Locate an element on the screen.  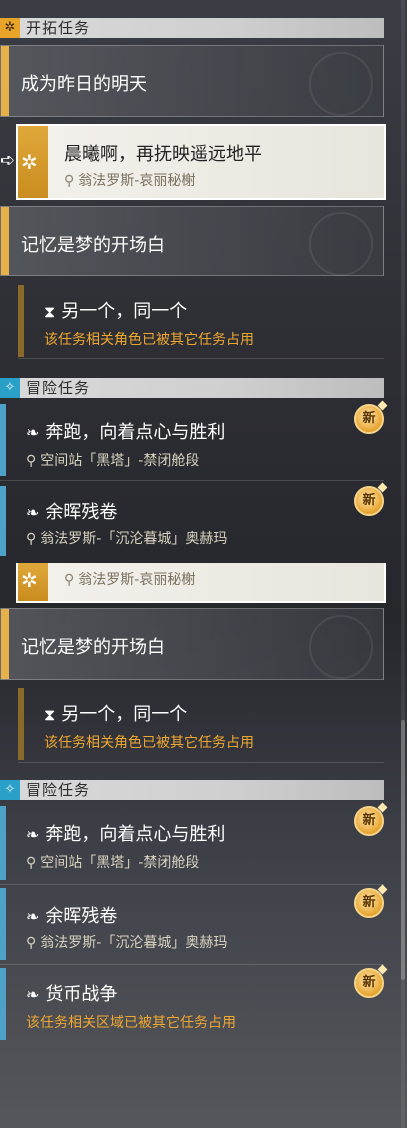
quest-card-1: 成为昨日的明天 is located at coordinates (192, 81).